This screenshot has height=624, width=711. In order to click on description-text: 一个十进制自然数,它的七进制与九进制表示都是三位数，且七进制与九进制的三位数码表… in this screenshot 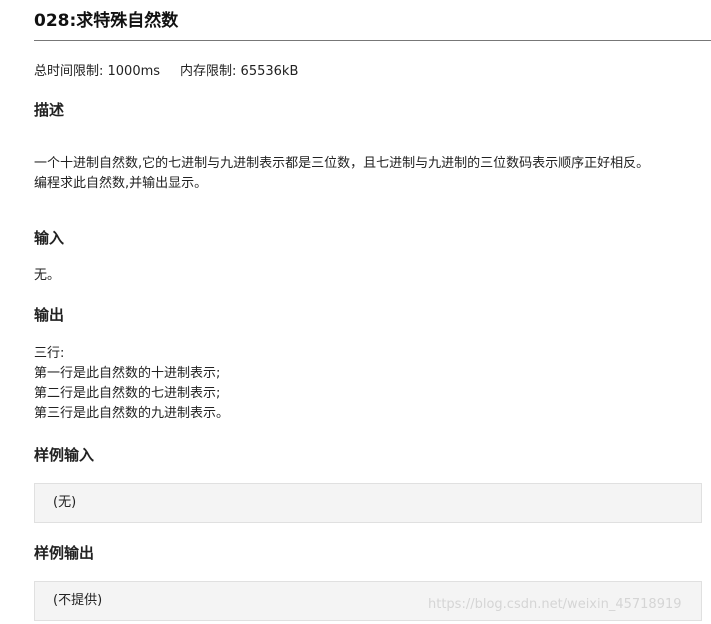, I will do `click(341, 174)`.